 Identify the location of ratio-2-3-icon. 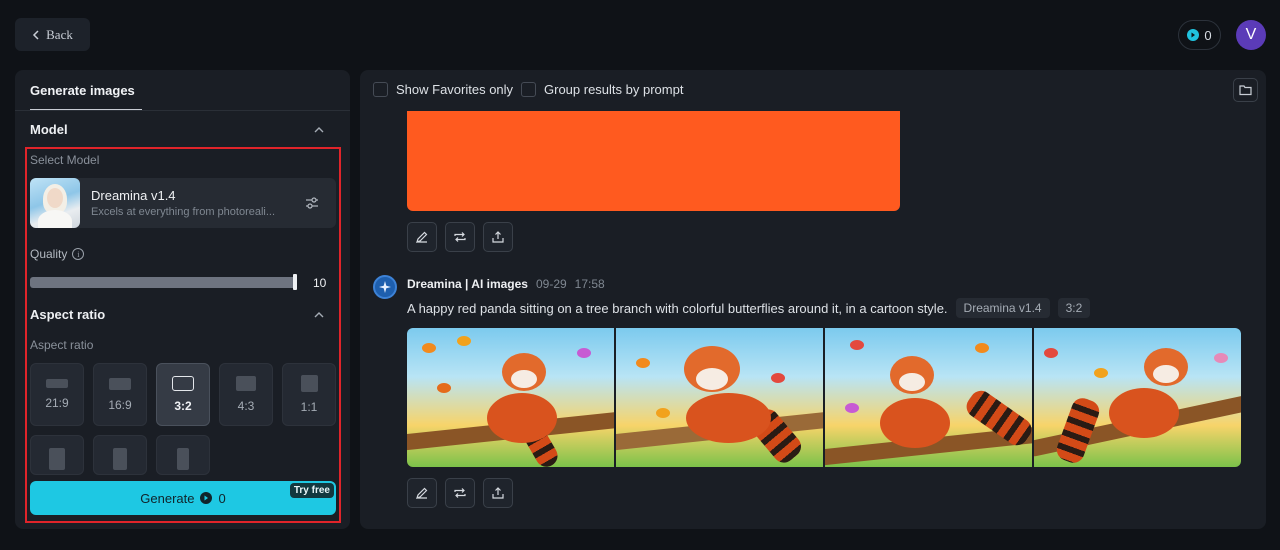
(120, 459).